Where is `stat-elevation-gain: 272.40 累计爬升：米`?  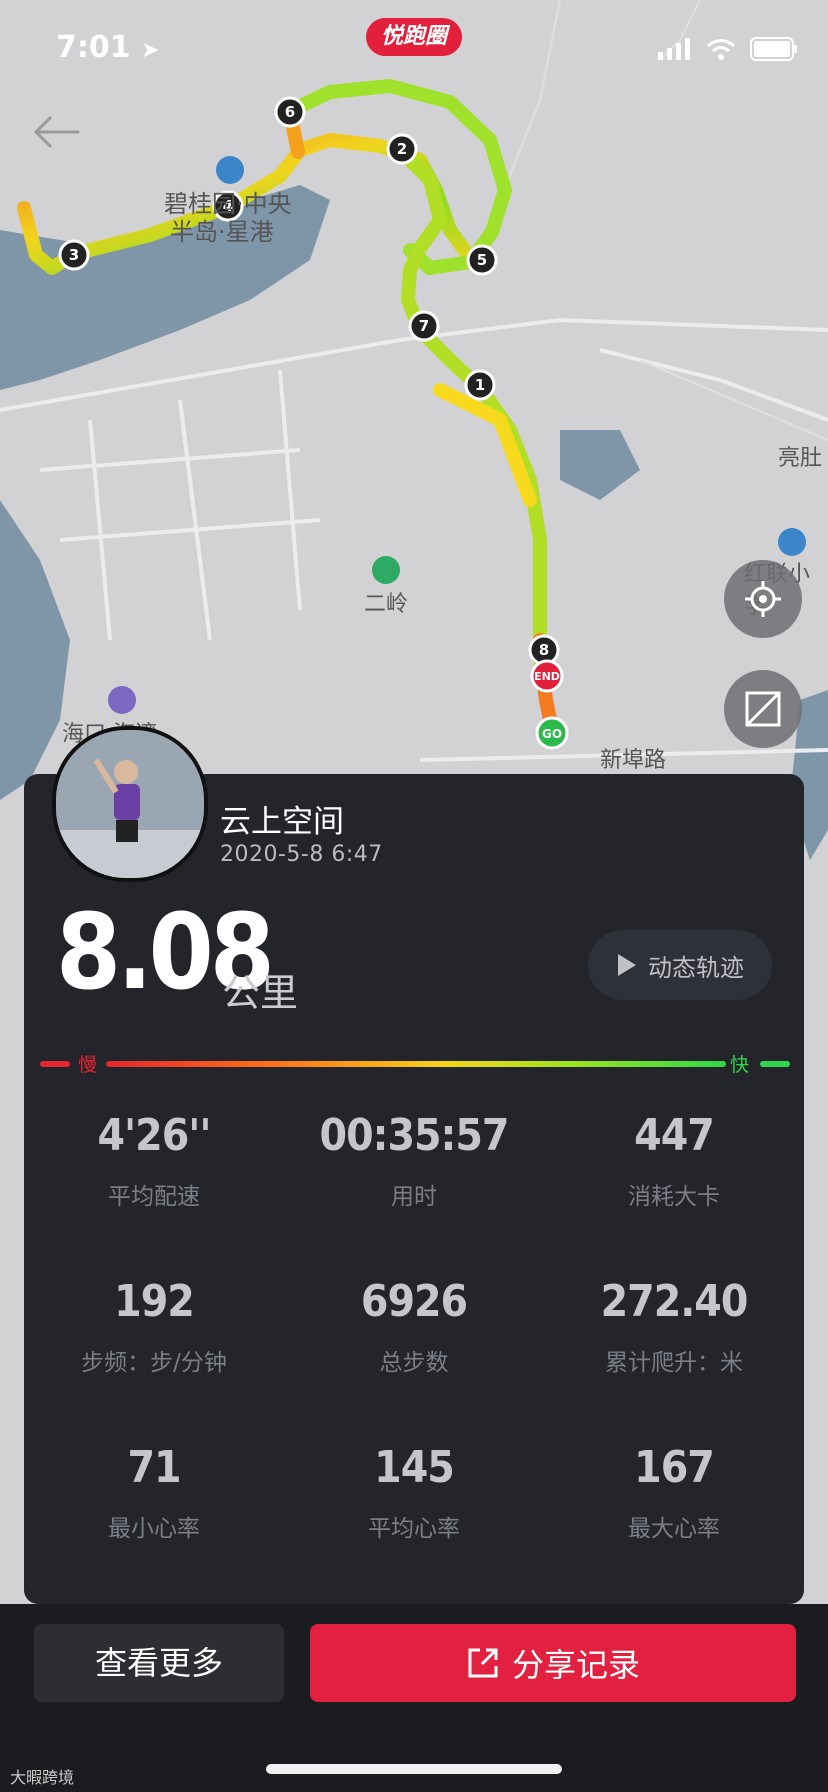 stat-elevation-gain: 272.40 累计爬升：米 is located at coordinates (674, 1326).